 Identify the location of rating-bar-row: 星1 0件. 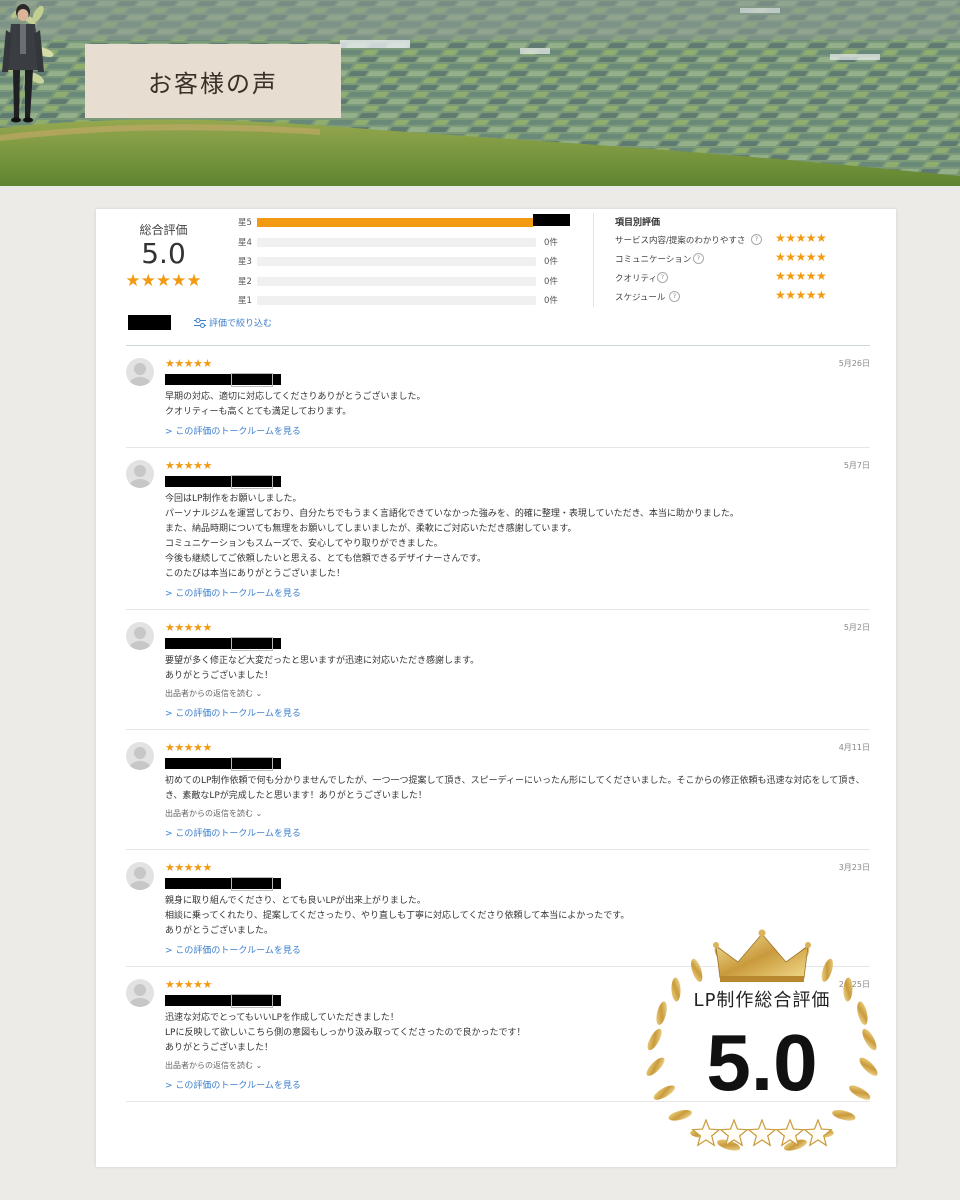
(406, 301).